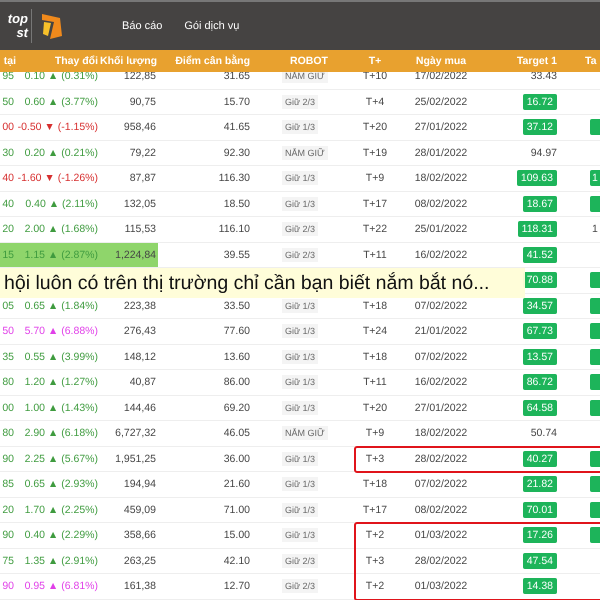 The height and width of the screenshot is (600, 600). I want to click on change-cell-text: -0.50 ▼ (-1.15%), so click(57, 127).